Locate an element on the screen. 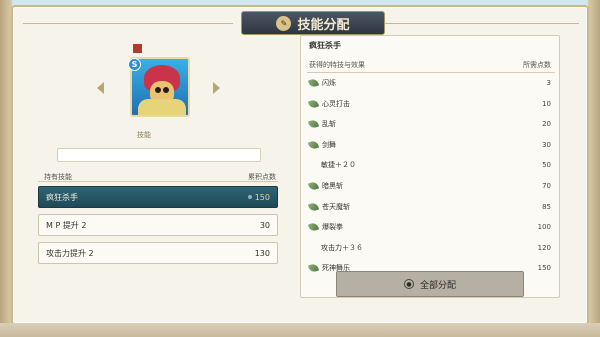  skill-row-attack-up: 攻击力提升 2 130 is located at coordinates (158, 253).